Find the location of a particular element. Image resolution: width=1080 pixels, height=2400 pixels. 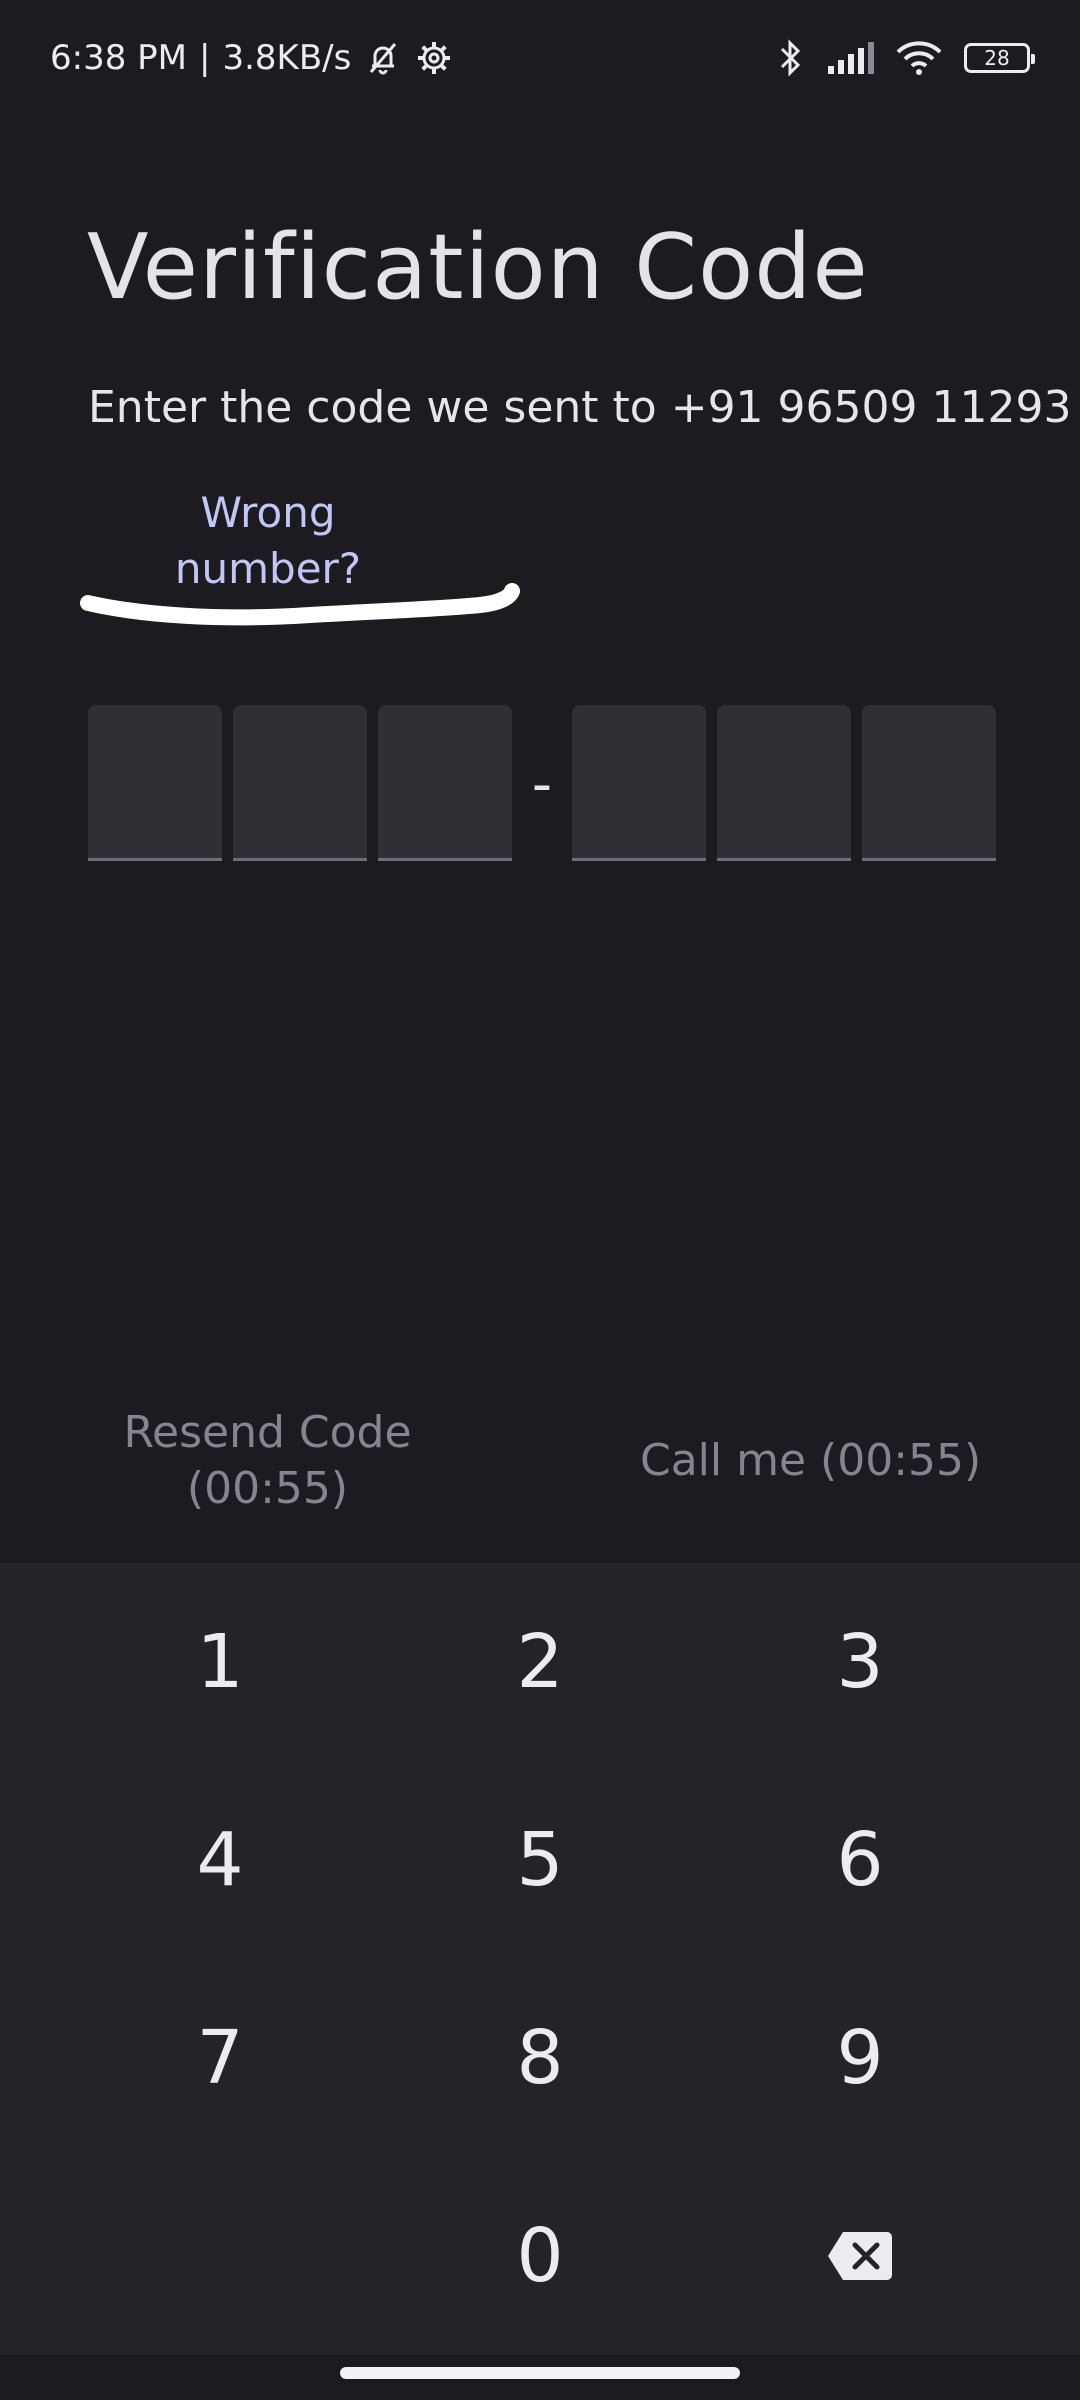

key-3: 3 is located at coordinates (860, 1662).